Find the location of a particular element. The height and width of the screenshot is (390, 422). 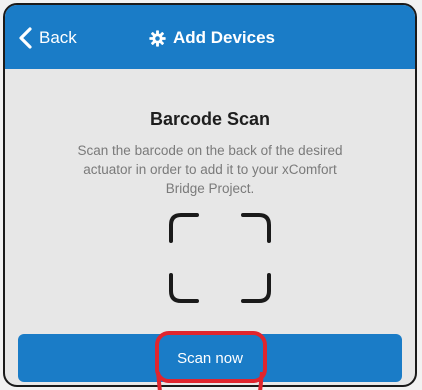

scan-now-button: Scan now is located at coordinates (210, 358).